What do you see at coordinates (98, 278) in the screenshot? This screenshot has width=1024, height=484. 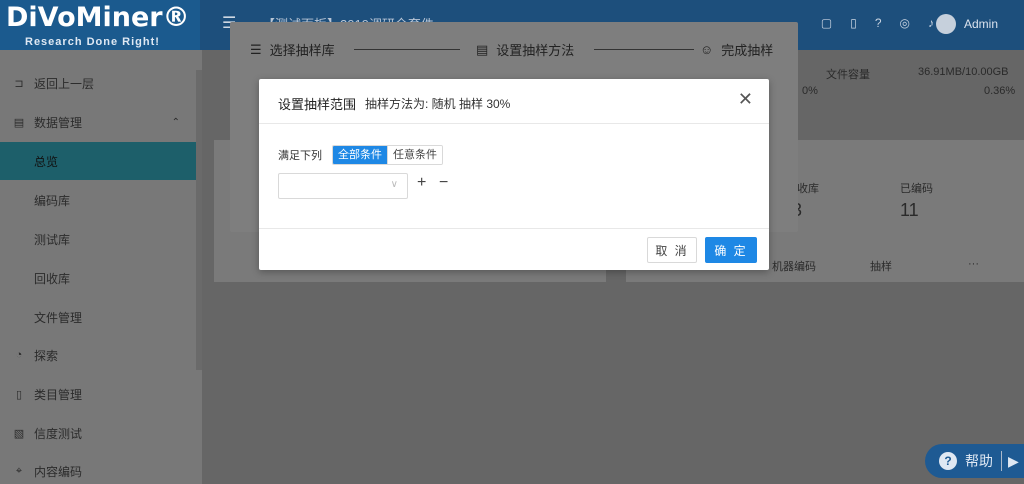 I see `sidebar-item-recycle: 回收库` at bounding box center [98, 278].